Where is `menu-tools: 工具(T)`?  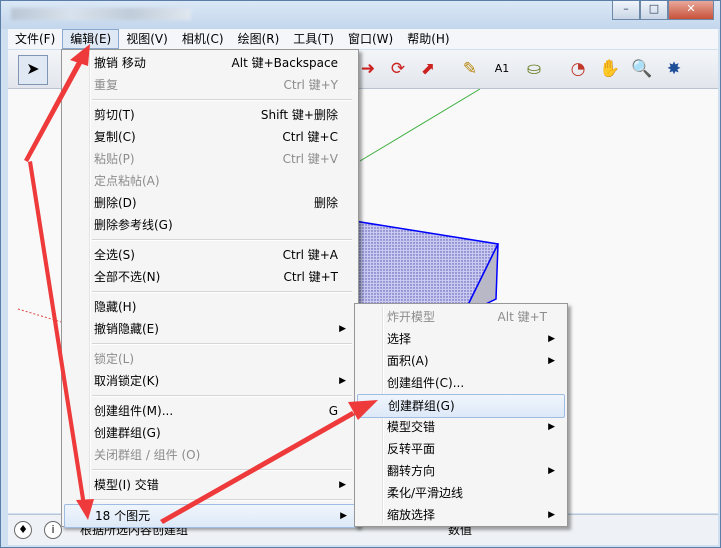 menu-tools: 工具(T) is located at coordinates (313, 39).